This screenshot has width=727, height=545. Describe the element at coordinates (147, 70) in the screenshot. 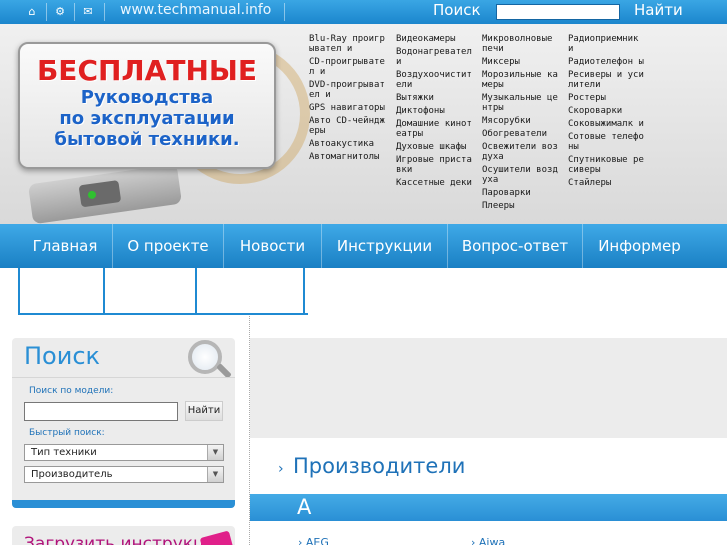

I see `banner-line-1: БЕСПЛАТНЫЕ` at that location.